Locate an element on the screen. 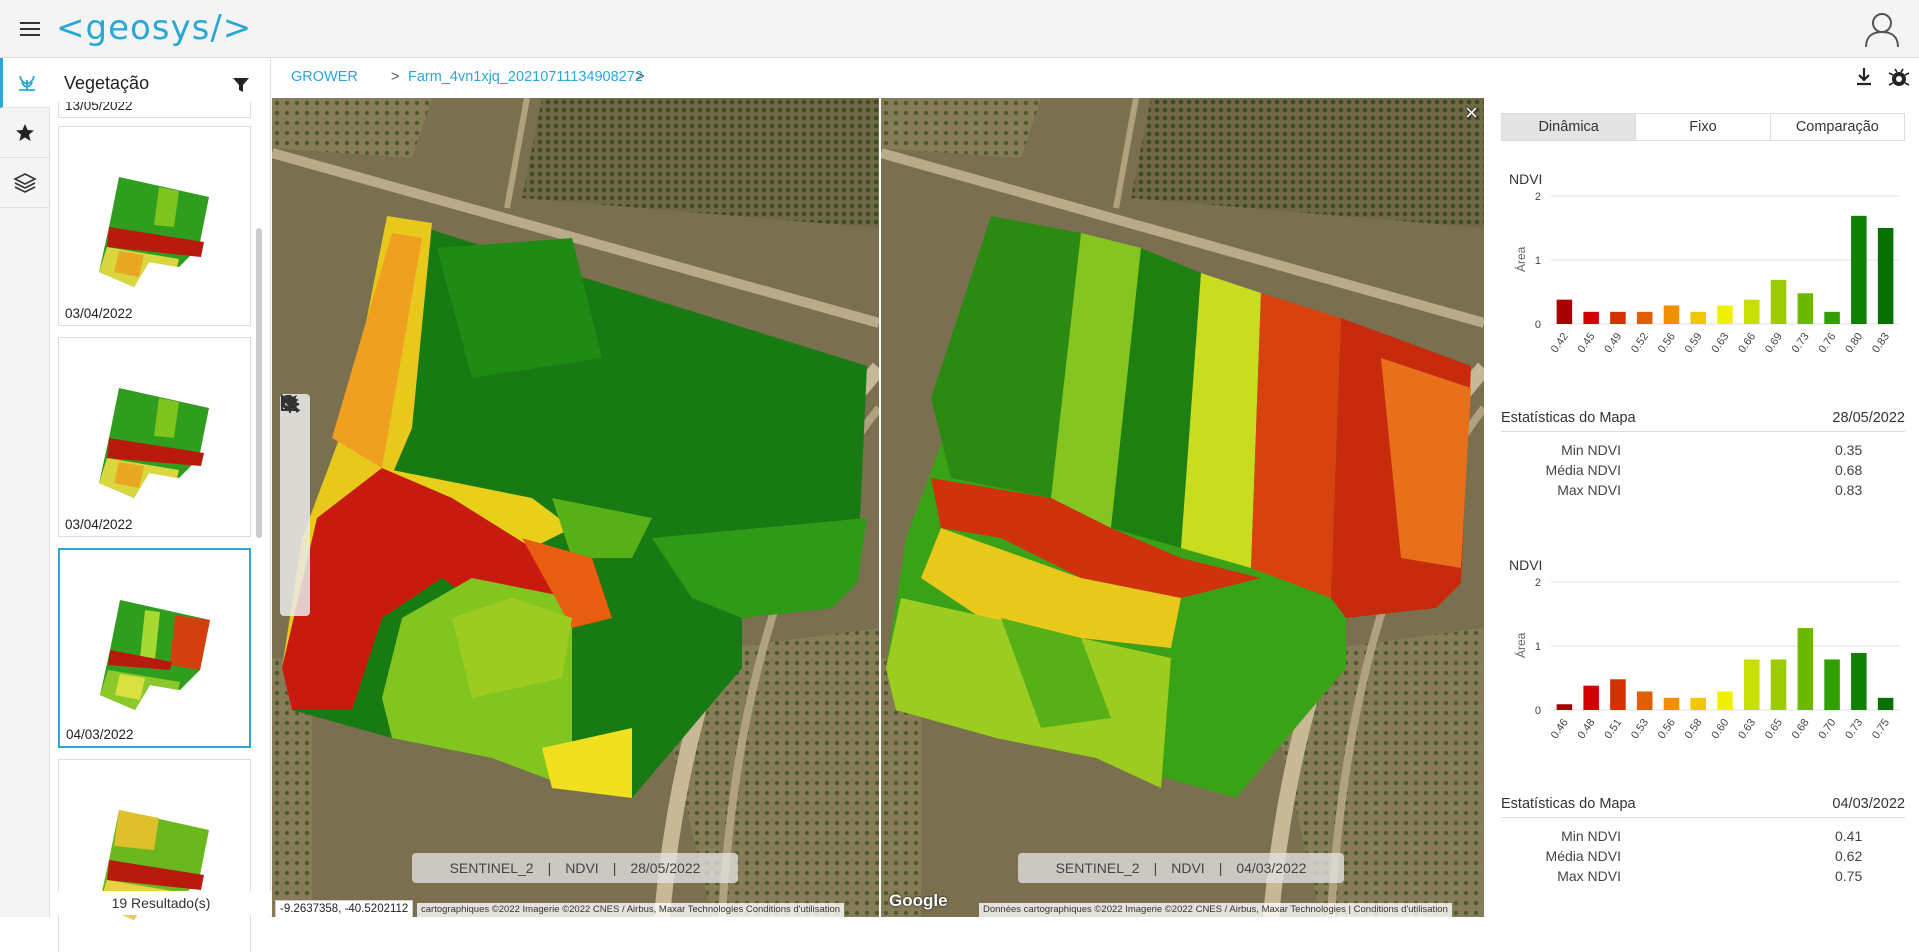 The image size is (1919, 952). download-icon is located at coordinates (1864, 77).